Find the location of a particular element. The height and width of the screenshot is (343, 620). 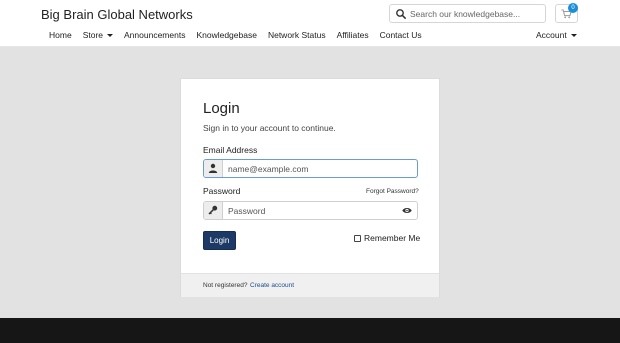

remember-me: Remember Me is located at coordinates (387, 238).